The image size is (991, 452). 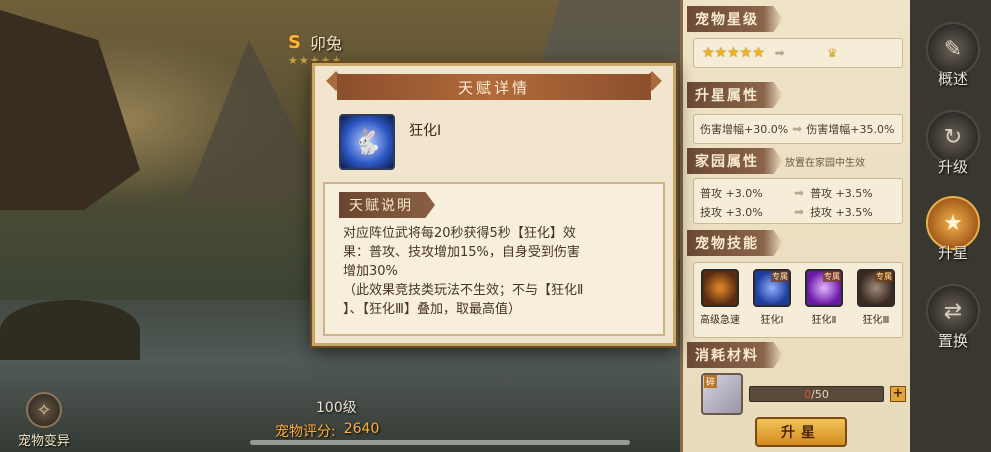 I want to click on home-attr-next: 普攻 +3.5%, so click(x=841, y=193).